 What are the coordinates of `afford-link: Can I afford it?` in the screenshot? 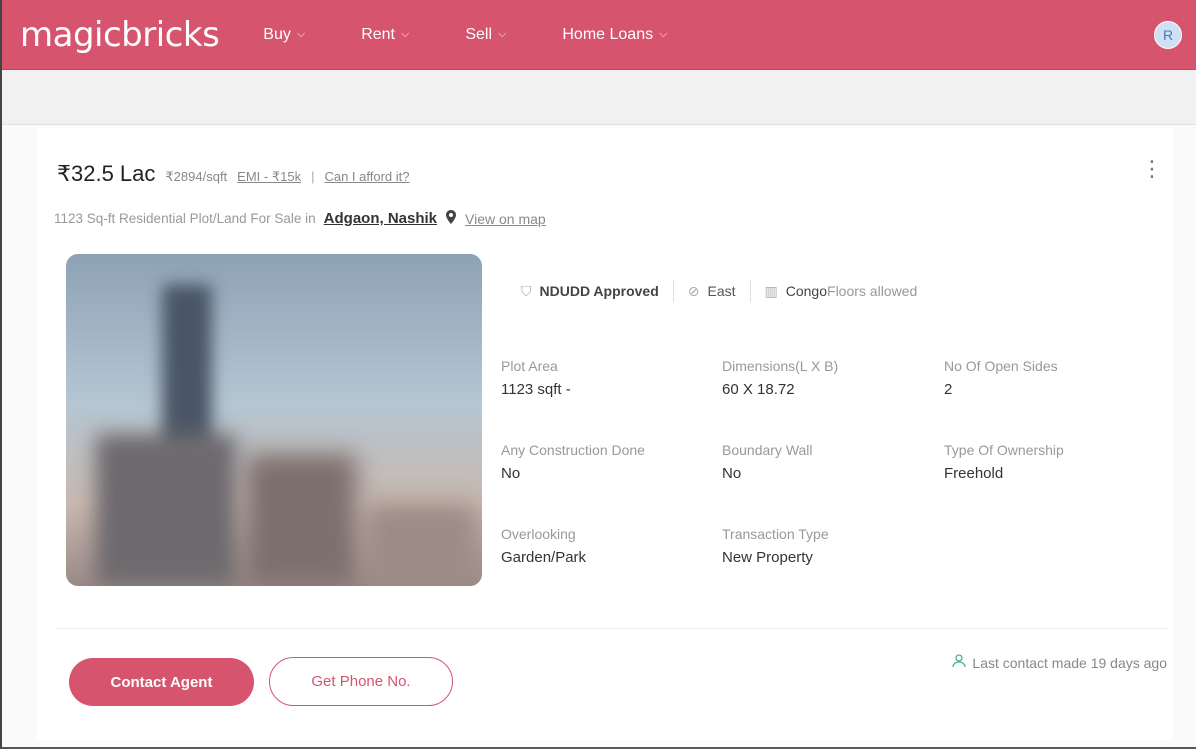 It's located at (366, 176).